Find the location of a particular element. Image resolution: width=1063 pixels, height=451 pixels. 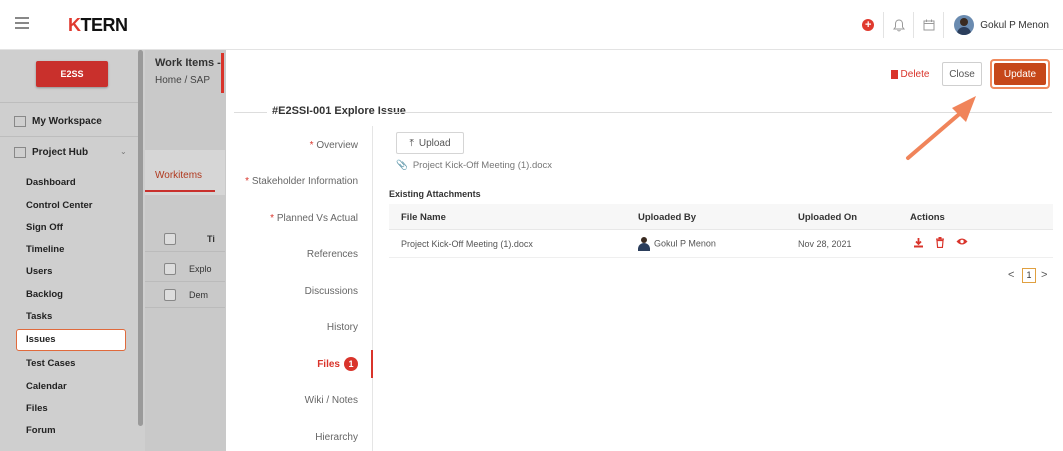

sidebar-scrollbar is located at coordinates (140, 238).